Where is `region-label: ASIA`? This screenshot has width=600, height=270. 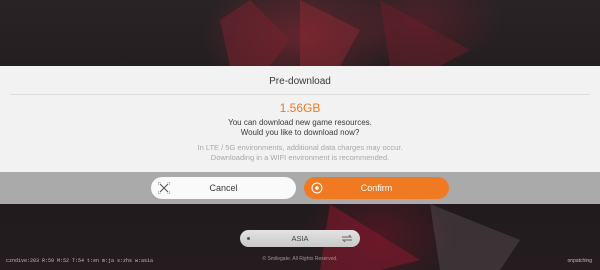 region-label: ASIA is located at coordinates (300, 238).